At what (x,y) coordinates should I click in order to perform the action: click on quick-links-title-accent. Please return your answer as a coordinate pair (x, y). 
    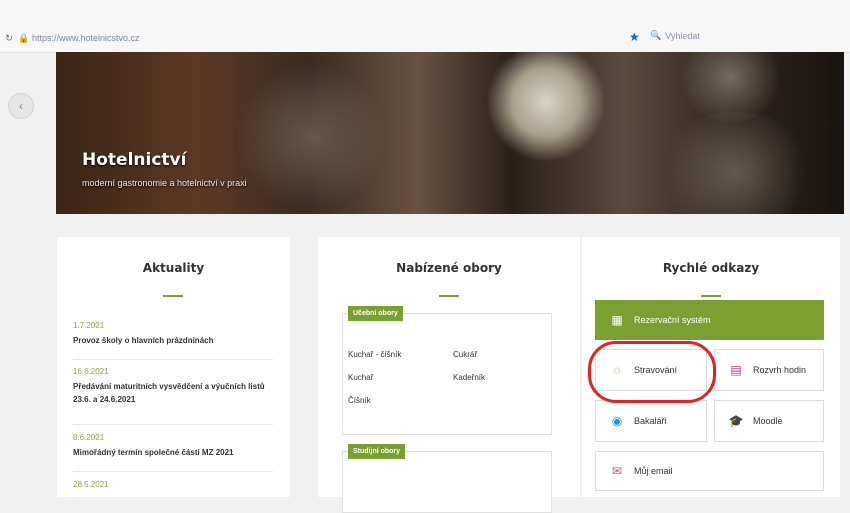
    Looking at the image, I should click on (711, 296).